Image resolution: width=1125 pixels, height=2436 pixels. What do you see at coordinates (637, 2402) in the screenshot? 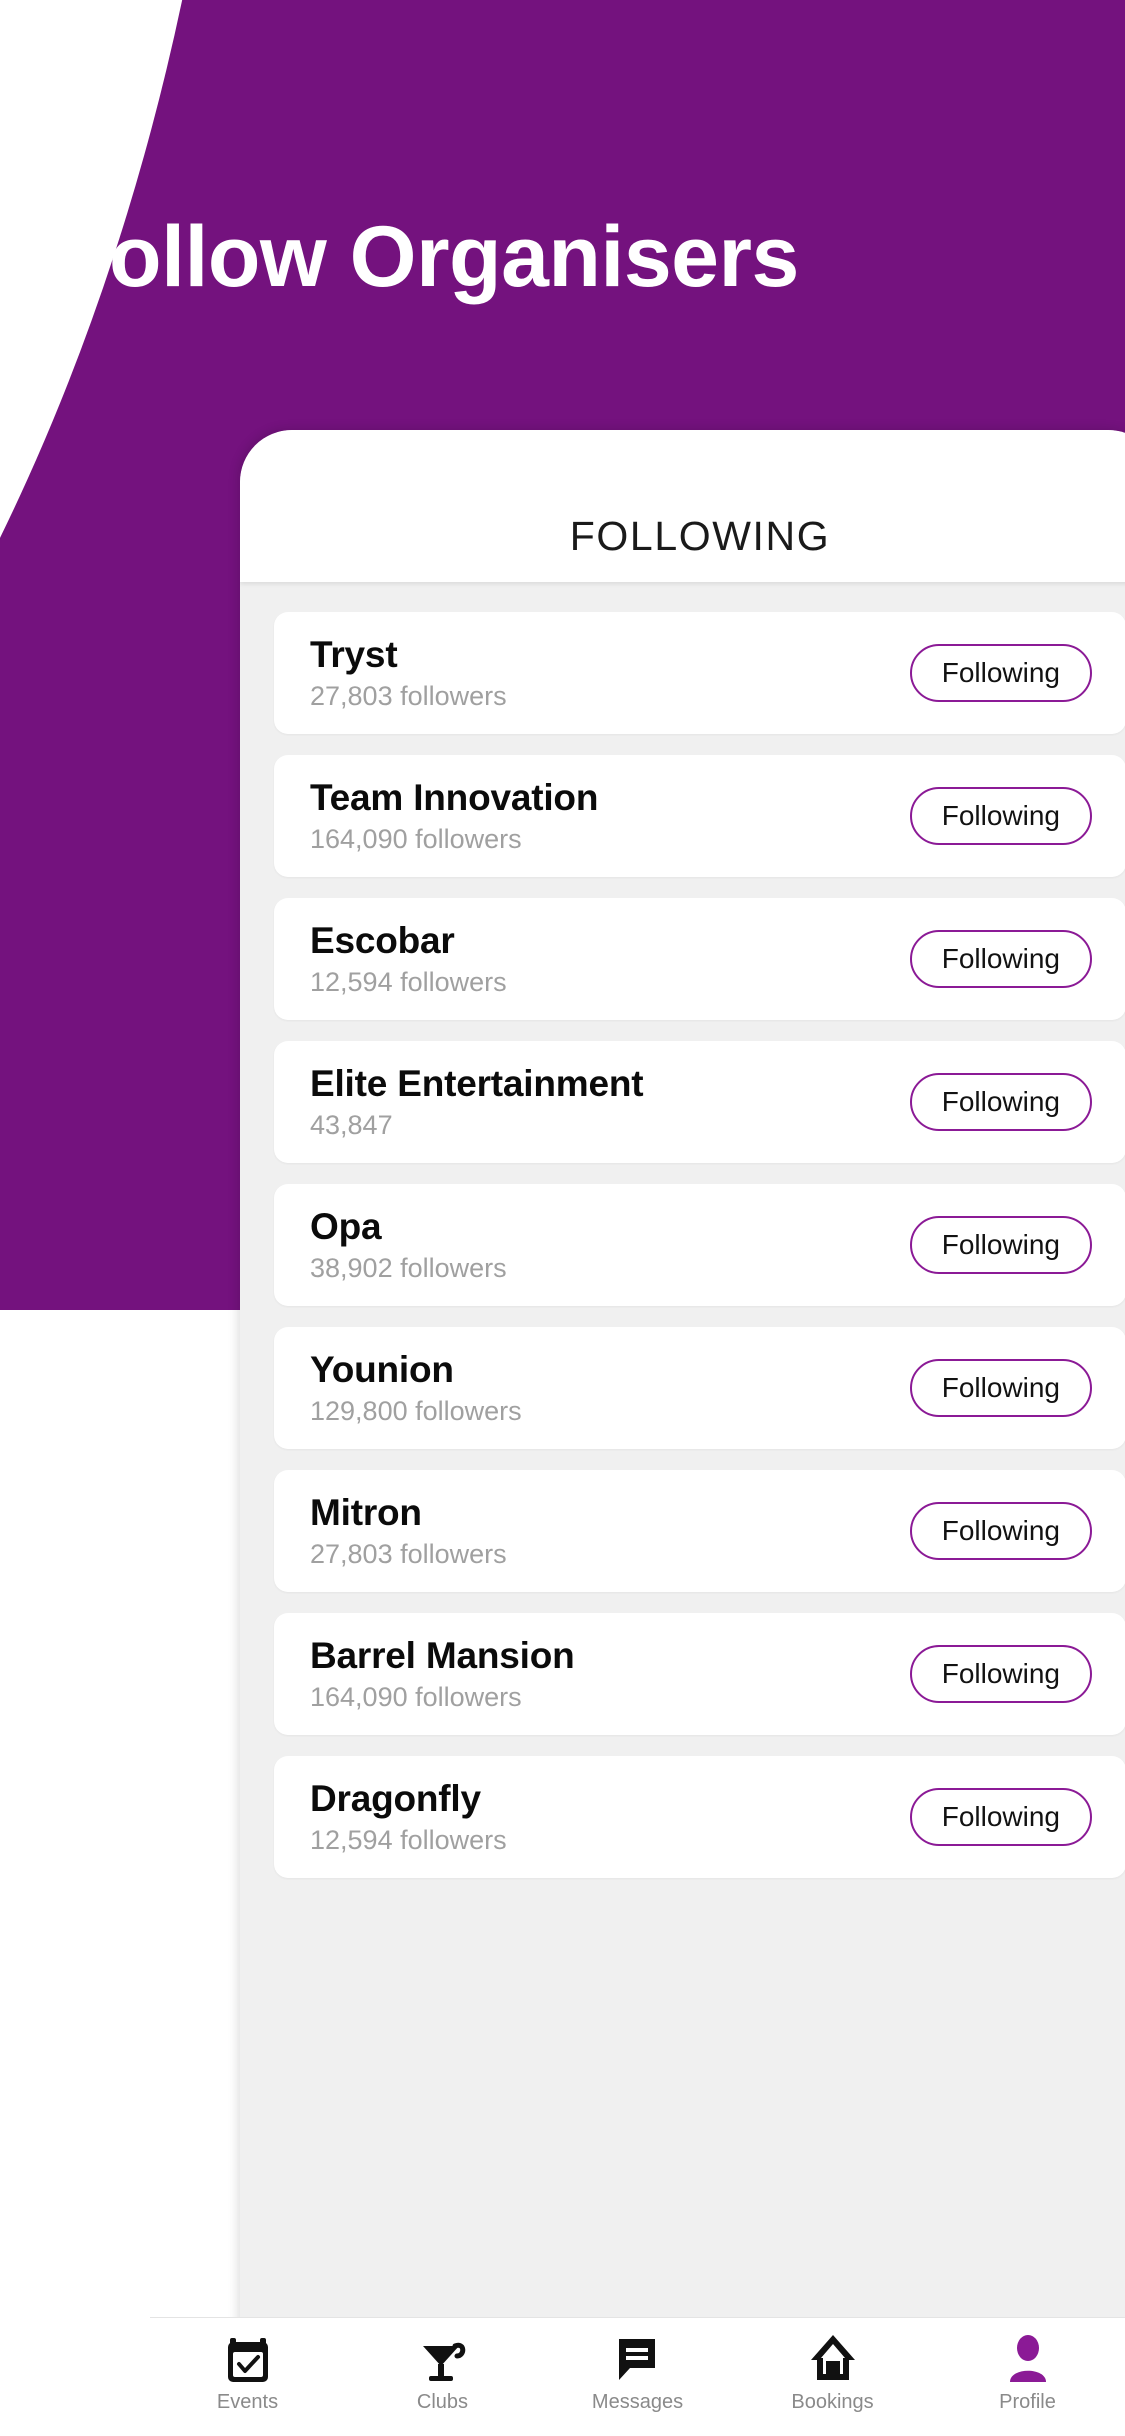
I see `nav-label-messages: Messages` at bounding box center [637, 2402].